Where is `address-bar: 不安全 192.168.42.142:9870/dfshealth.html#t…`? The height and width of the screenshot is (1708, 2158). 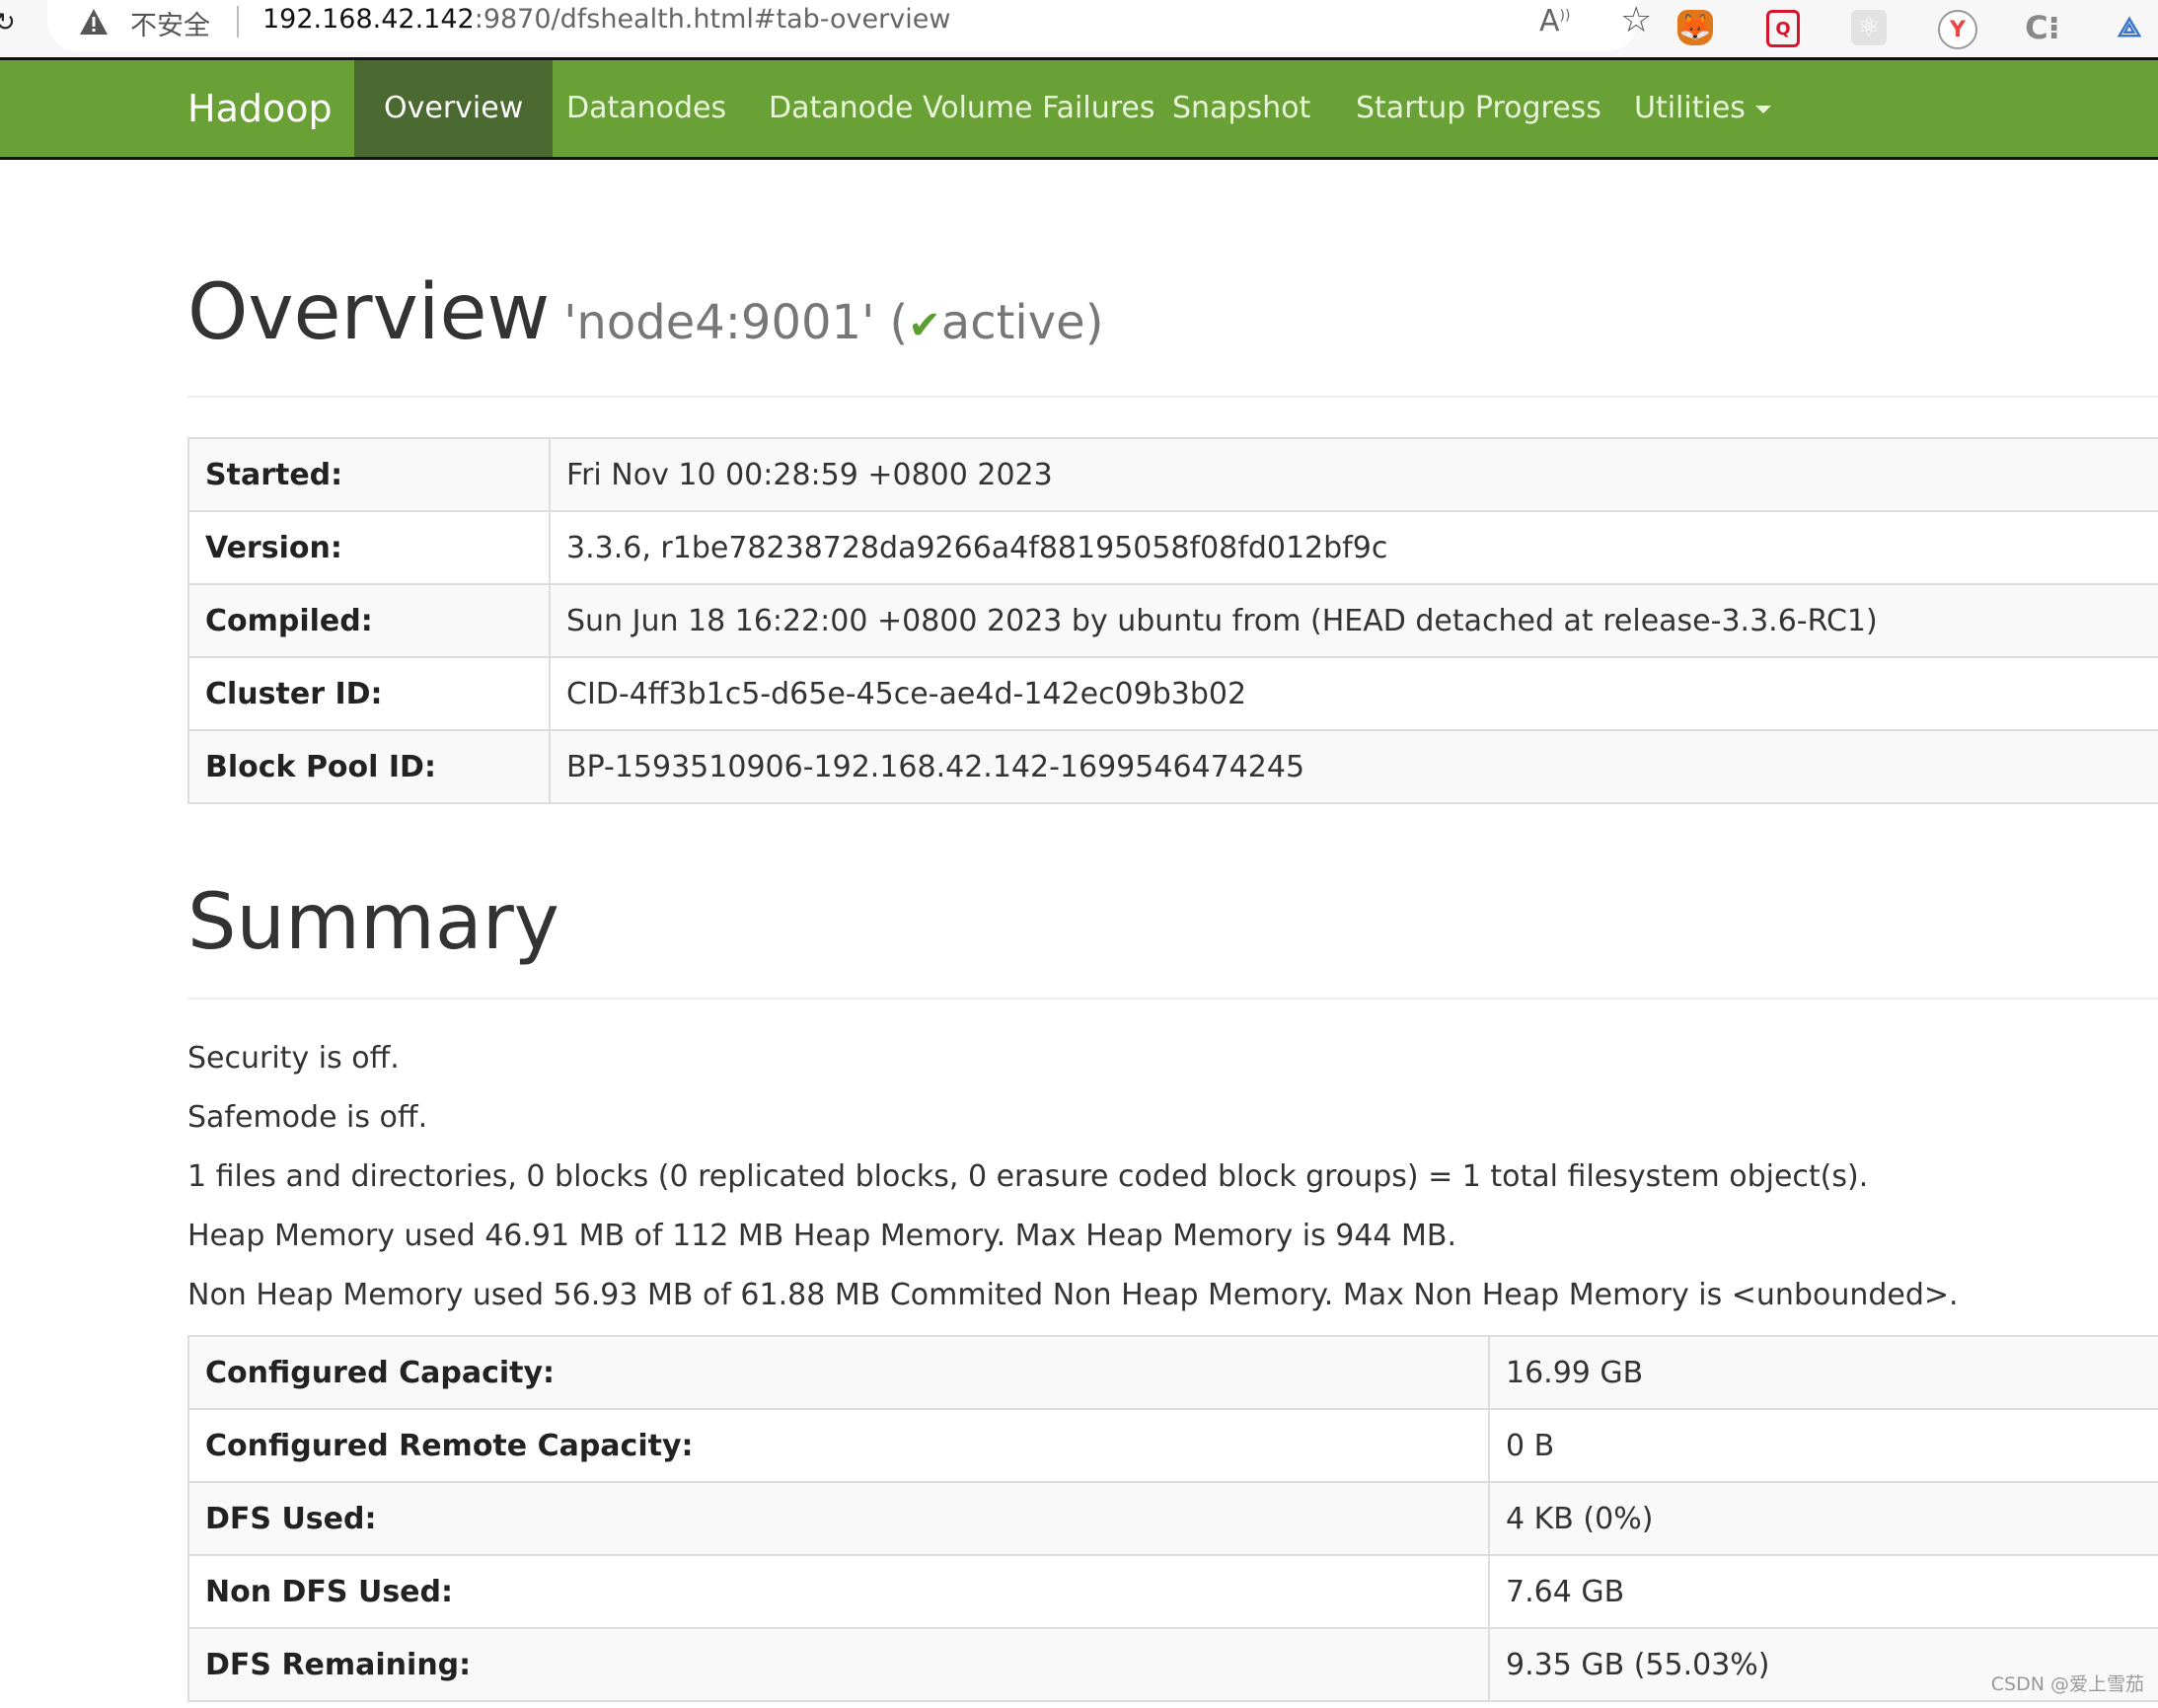
address-bar: 不安全 192.168.42.142:9870/dfshealth.html#t… is located at coordinates (849, 25).